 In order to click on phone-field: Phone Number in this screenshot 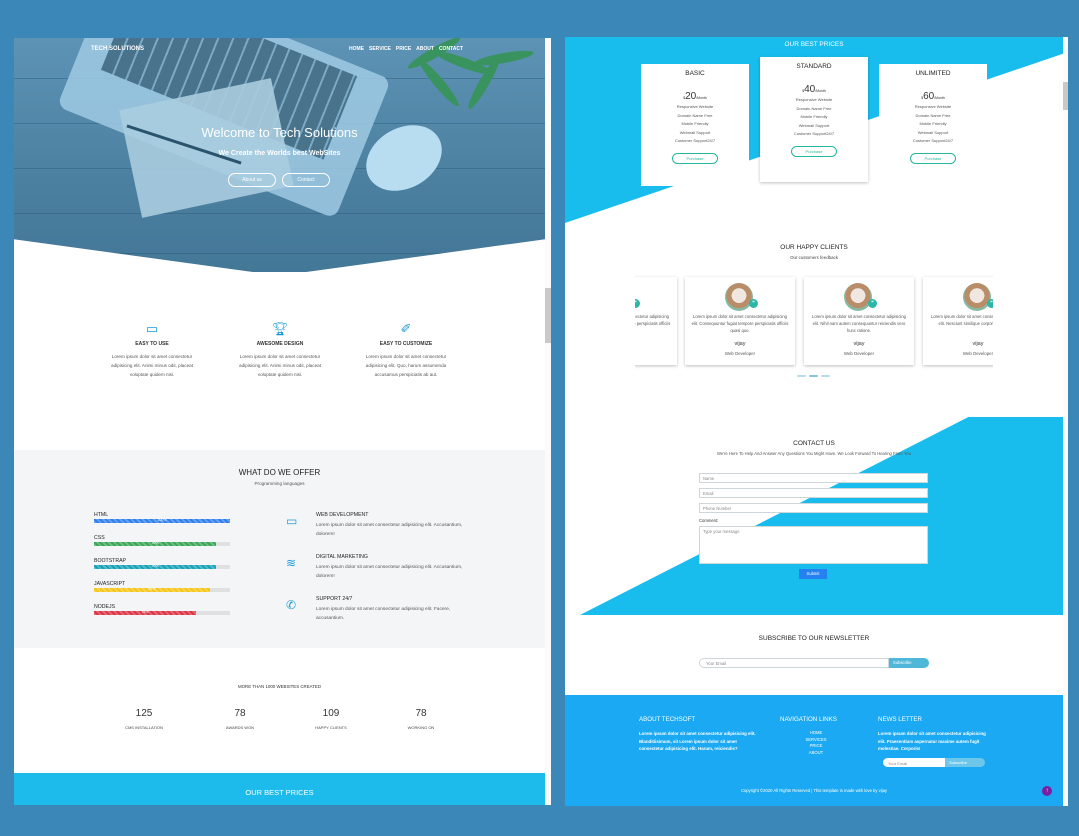, I will do `click(813, 508)`.